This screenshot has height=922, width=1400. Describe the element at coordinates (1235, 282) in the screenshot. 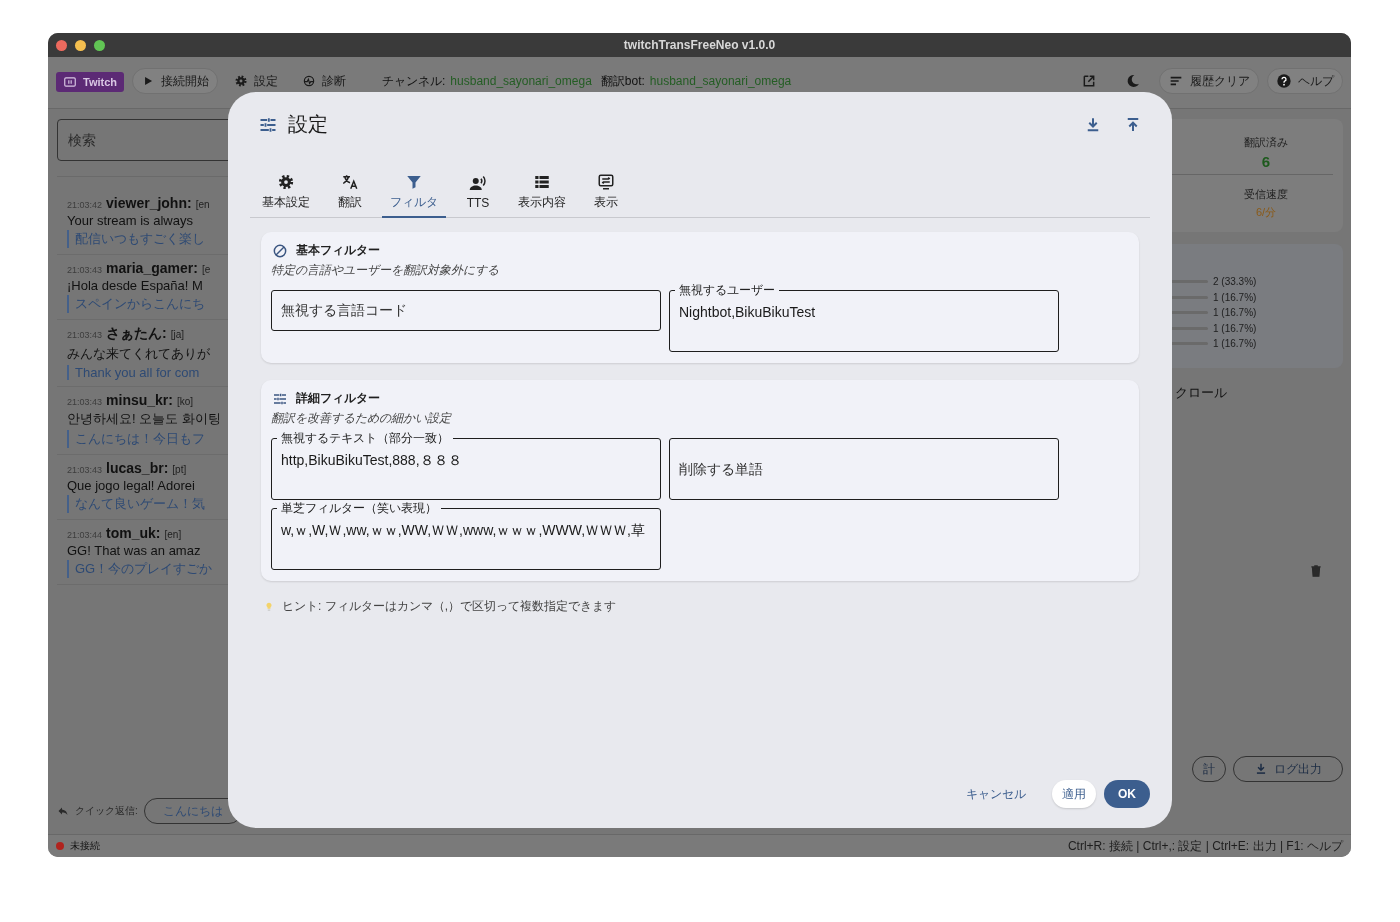

I see `count-label: 2 (33.3%)` at that location.